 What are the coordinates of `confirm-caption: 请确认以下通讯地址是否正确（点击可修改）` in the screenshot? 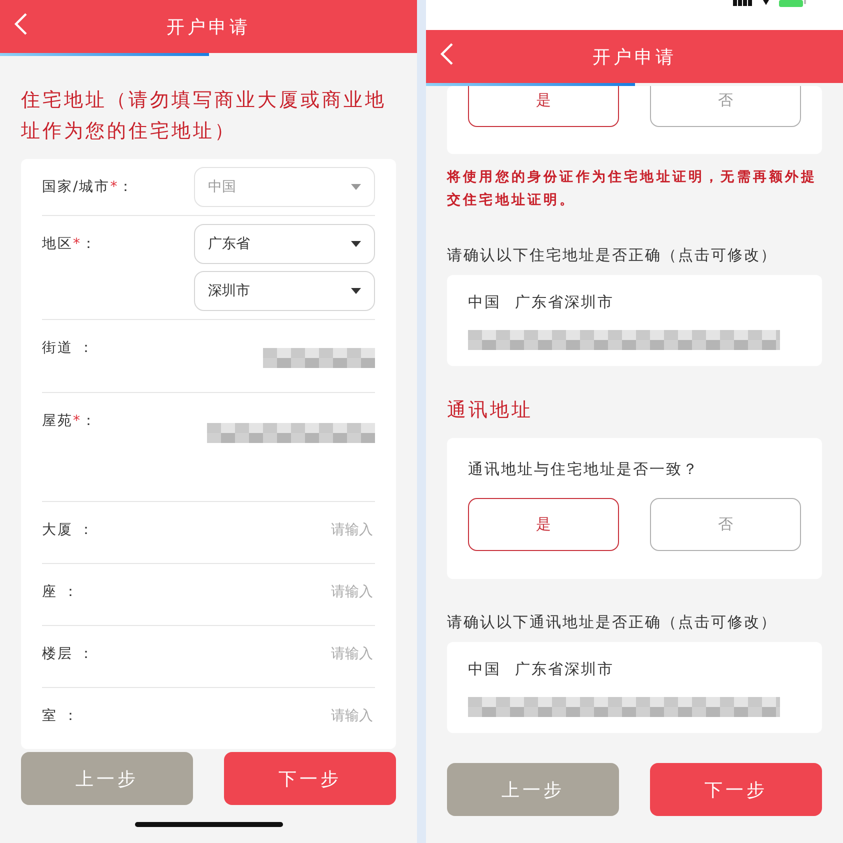 It's located at (612, 622).